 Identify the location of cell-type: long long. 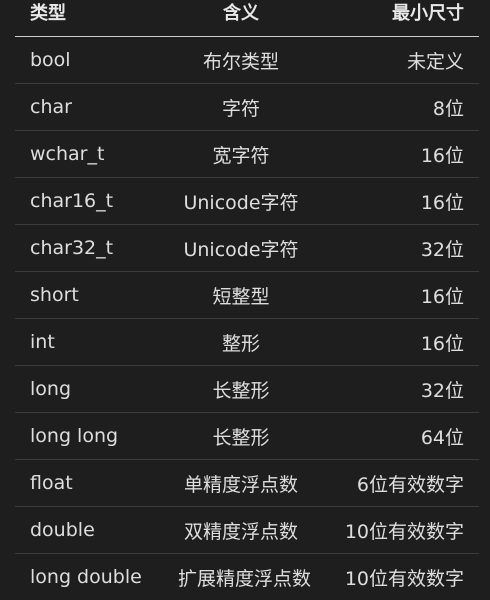
(89, 436).